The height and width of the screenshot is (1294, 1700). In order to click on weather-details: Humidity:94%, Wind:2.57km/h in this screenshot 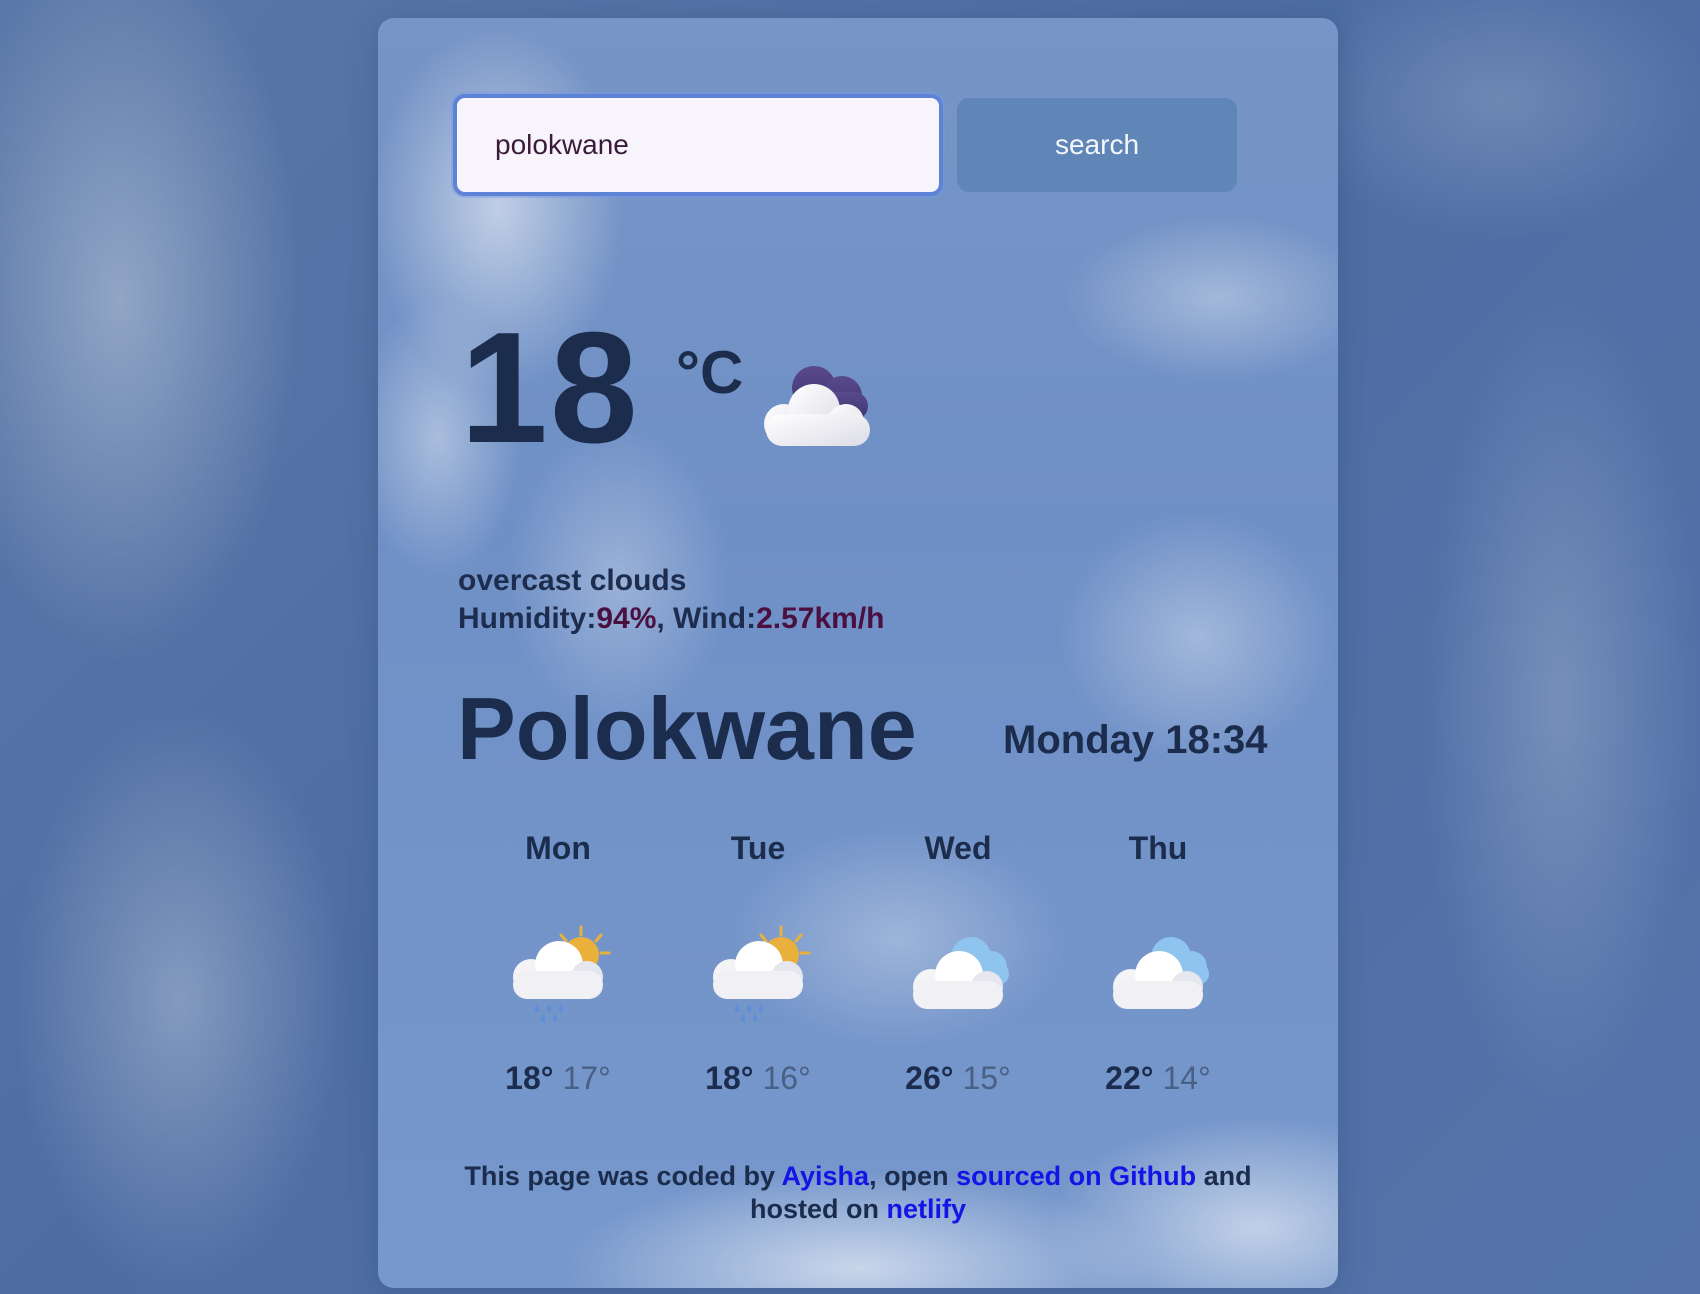, I will do `click(671, 619)`.